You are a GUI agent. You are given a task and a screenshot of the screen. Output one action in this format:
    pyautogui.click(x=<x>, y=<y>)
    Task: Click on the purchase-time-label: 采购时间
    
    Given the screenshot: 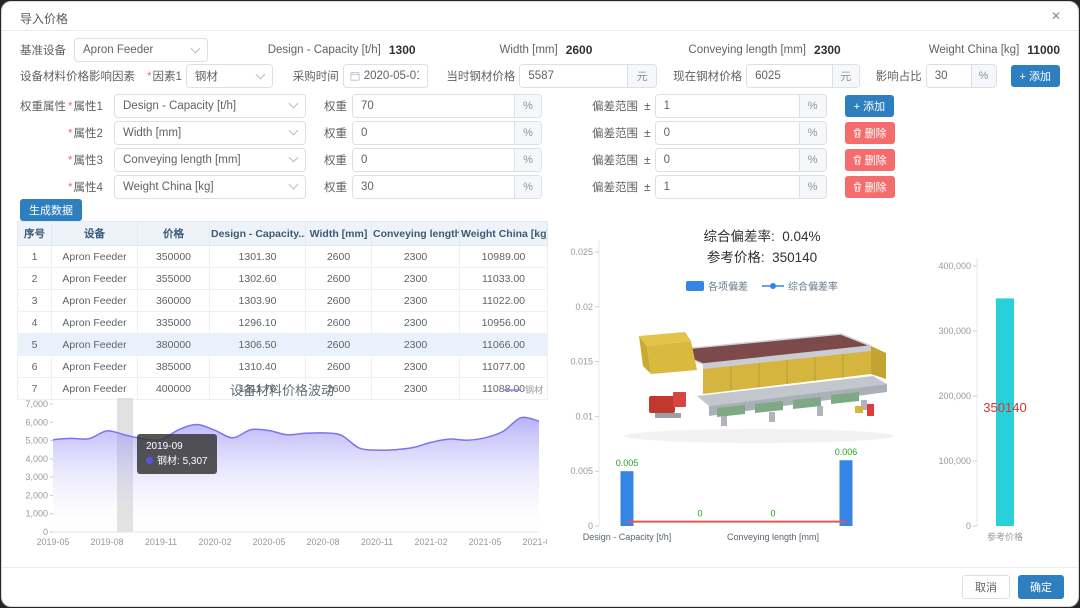 What is the action you would take?
    pyautogui.click(x=315, y=77)
    